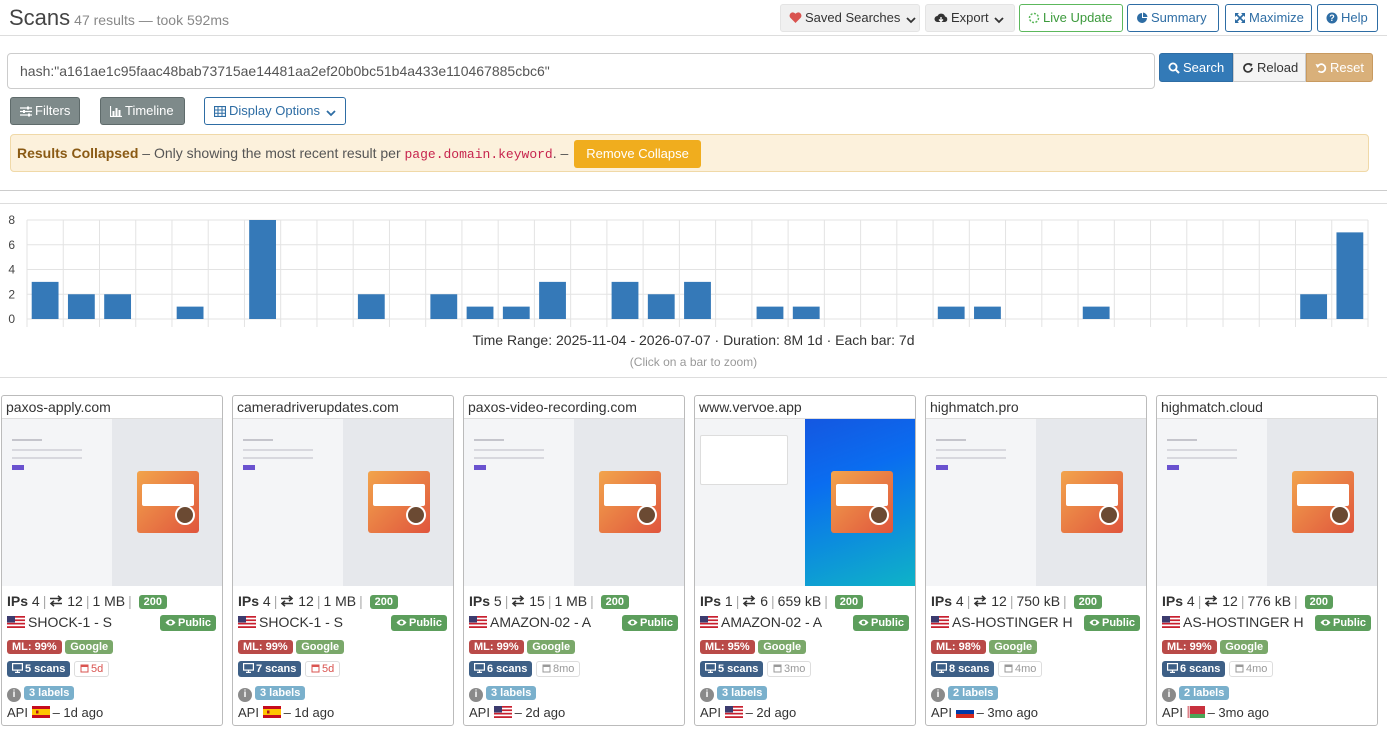  Describe the element at coordinates (270, 669) in the screenshot. I see `scan-count-badge: 7 scans` at that location.